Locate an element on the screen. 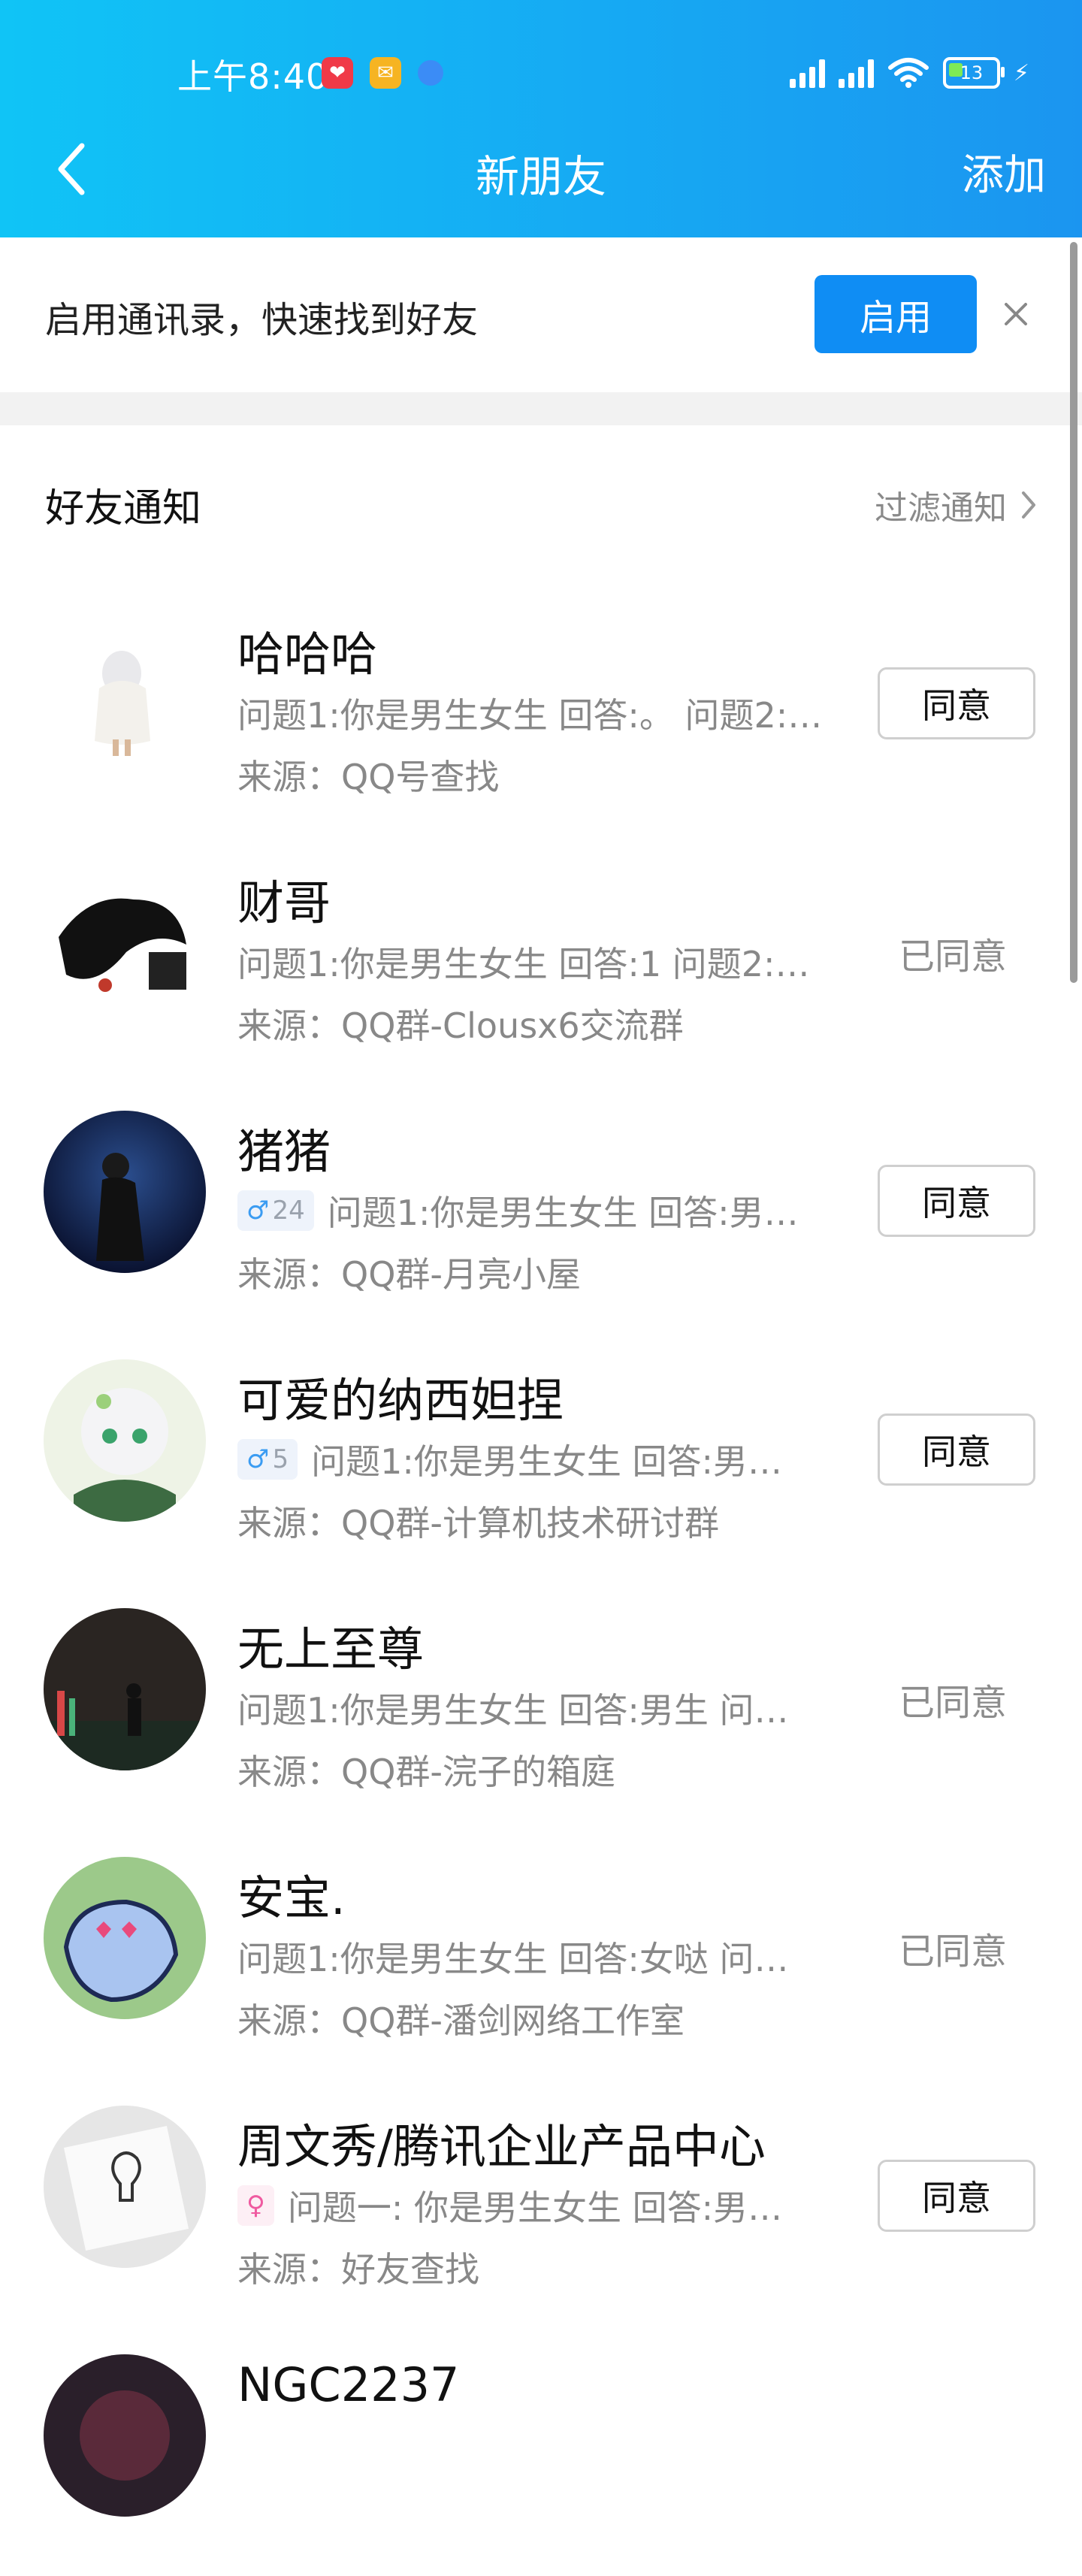  request-name: 猪猪 is located at coordinates (284, 1151).